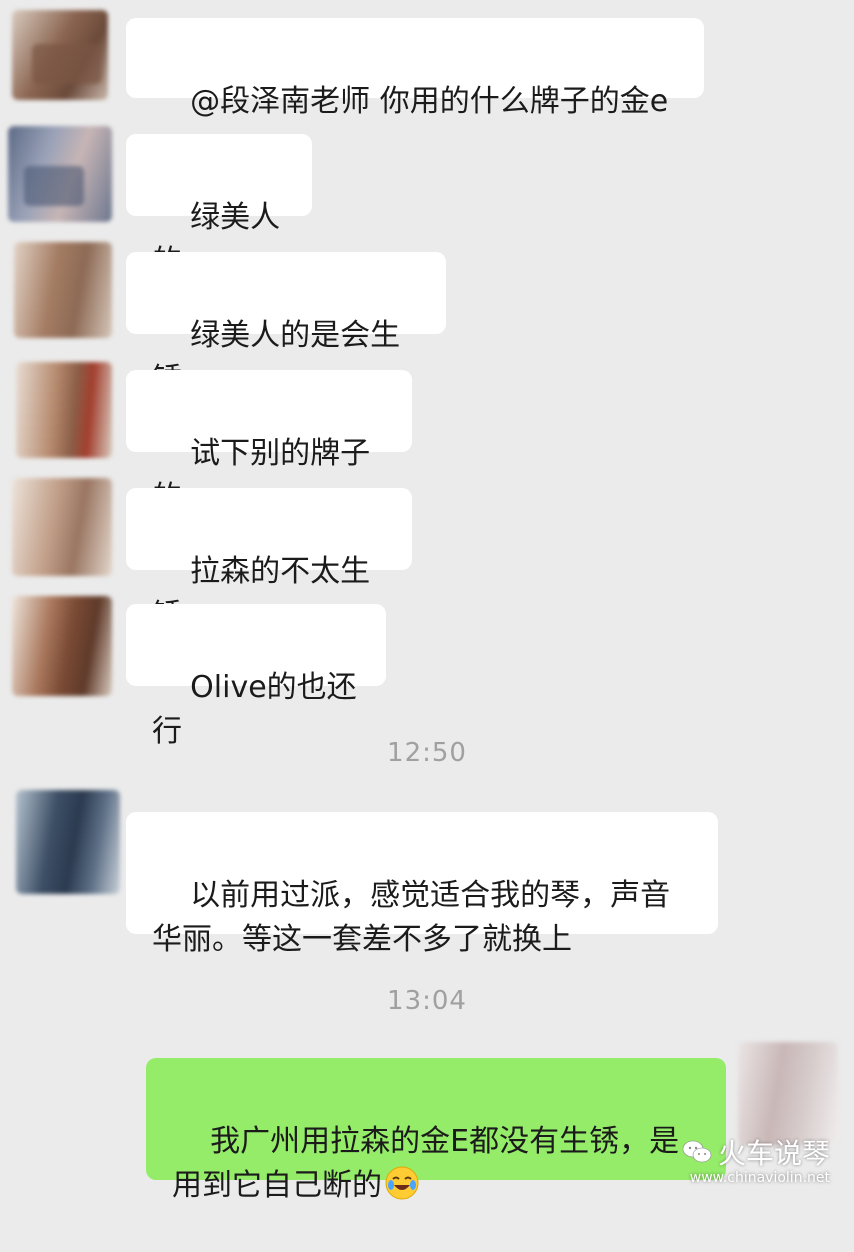 The width and height of the screenshot is (854, 1252). Describe the element at coordinates (427, 1001) in the screenshot. I see `timestamp: 13:04` at that location.